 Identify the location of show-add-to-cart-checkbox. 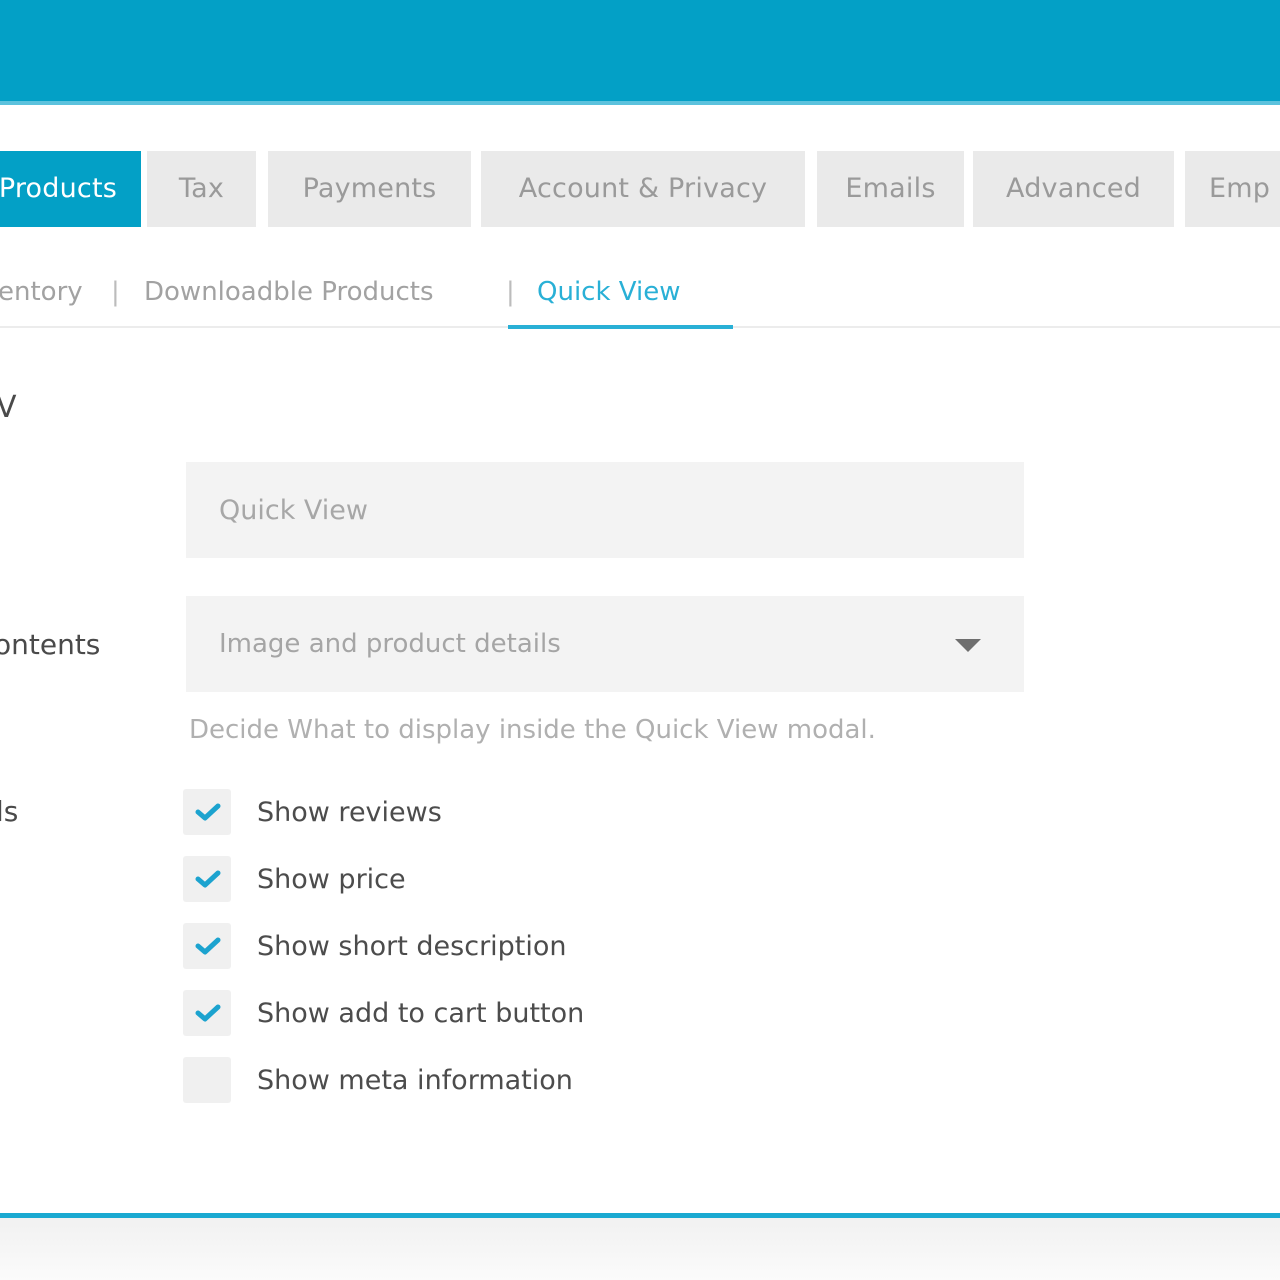
(207, 1013).